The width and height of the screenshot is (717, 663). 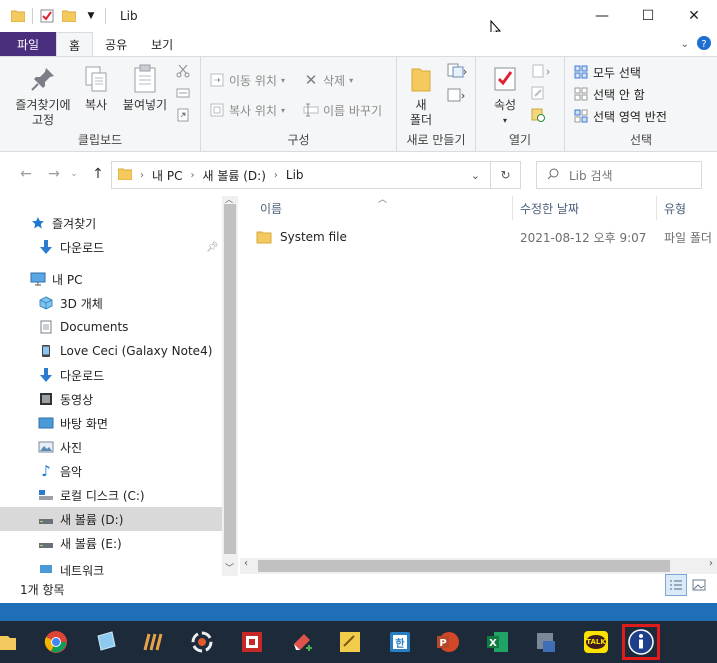 What do you see at coordinates (271, 208) in the screenshot?
I see `column-header-name: 이름` at bounding box center [271, 208].